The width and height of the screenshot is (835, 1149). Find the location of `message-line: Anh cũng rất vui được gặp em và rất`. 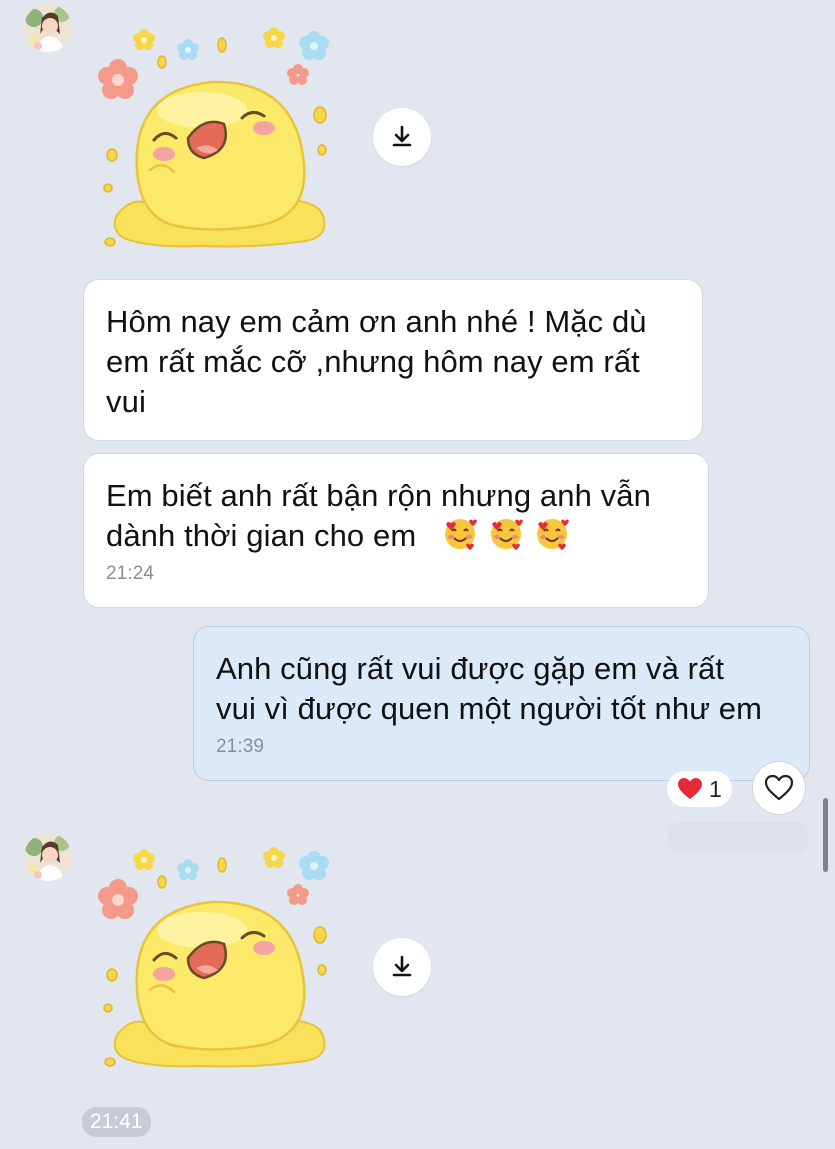

message-line: Anh cũng rất vui được gặp em và rất is located at coordinates (470, 668).